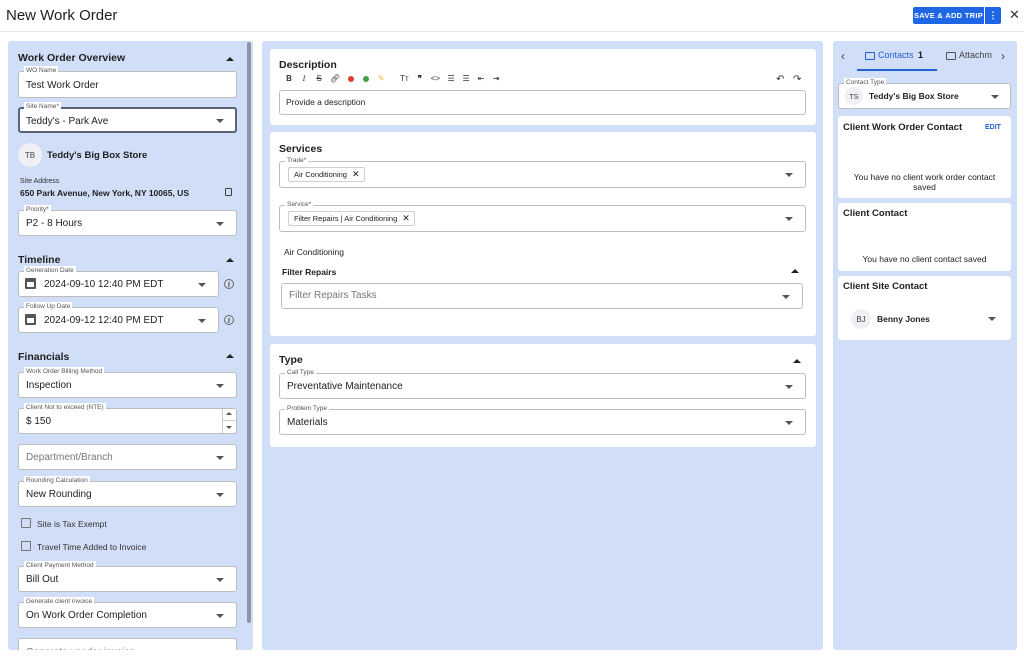 This screenshot has width=1024, height=656. Describe the element at coordinates (228, 192) in the screenshot. I see `copy-icon` at that location.